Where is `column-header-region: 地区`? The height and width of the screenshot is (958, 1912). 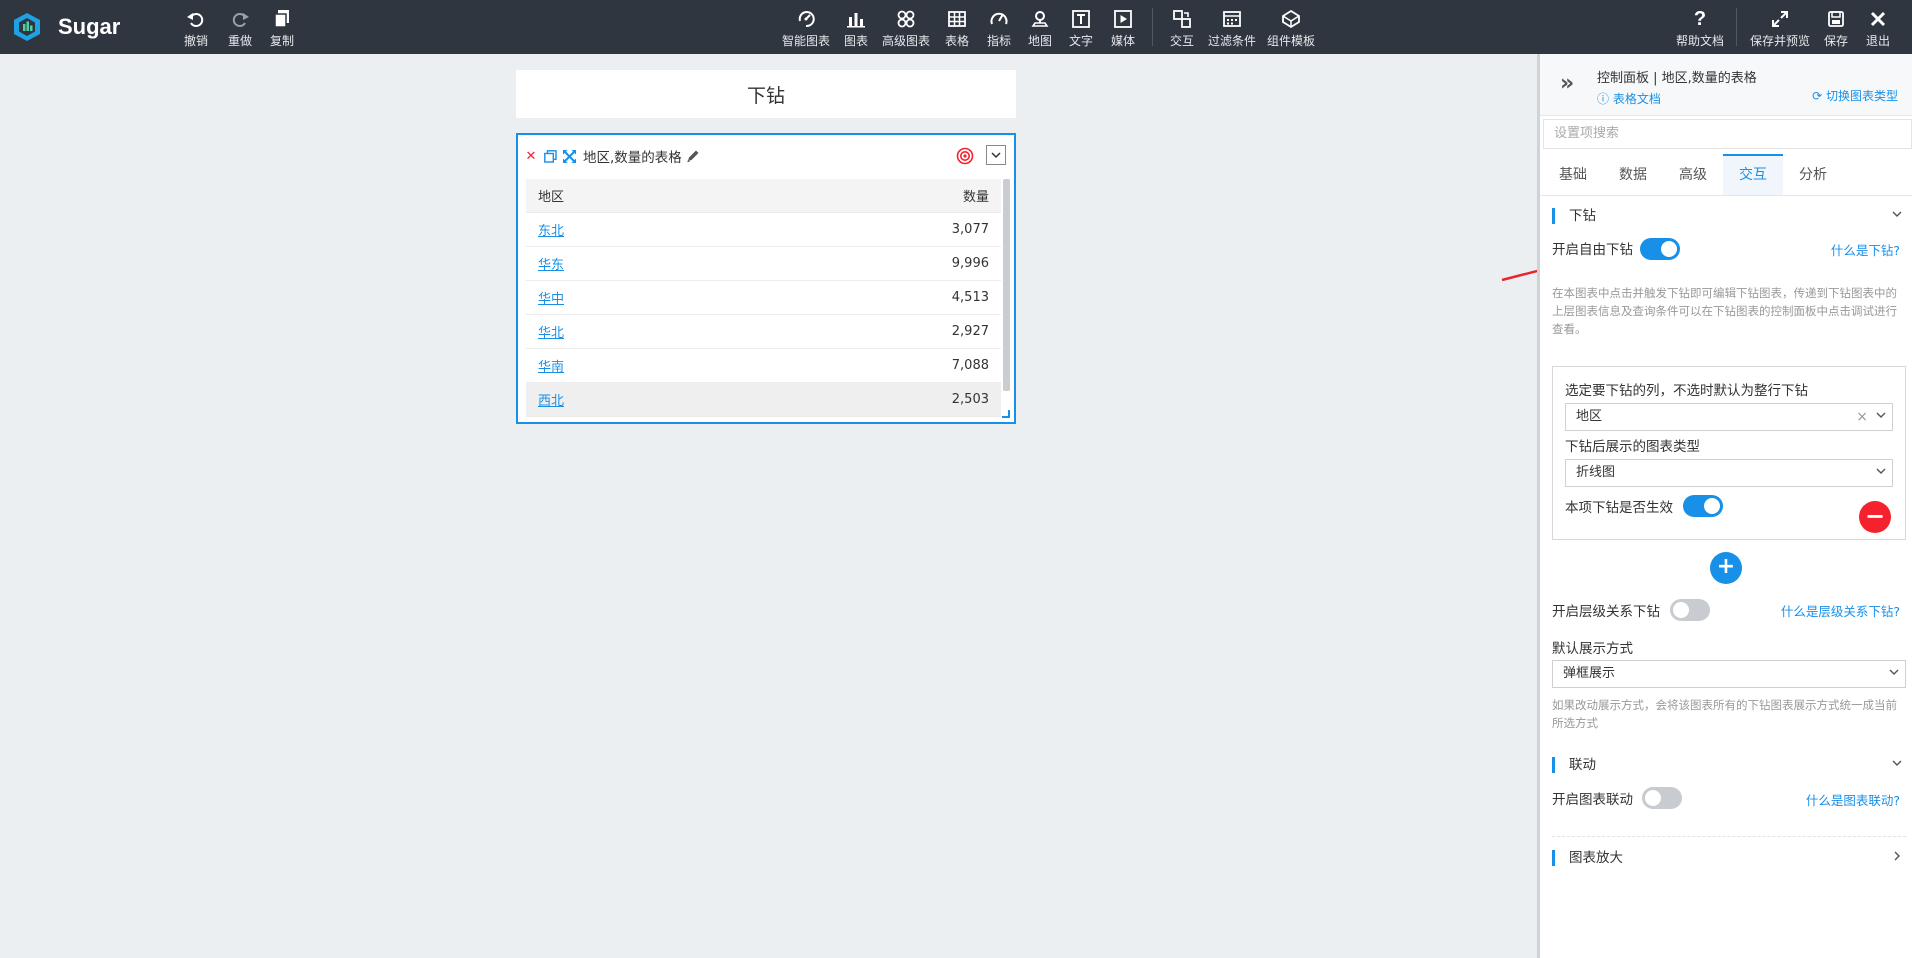
column-header-region: 地区 is located at coordinates (551, 197).